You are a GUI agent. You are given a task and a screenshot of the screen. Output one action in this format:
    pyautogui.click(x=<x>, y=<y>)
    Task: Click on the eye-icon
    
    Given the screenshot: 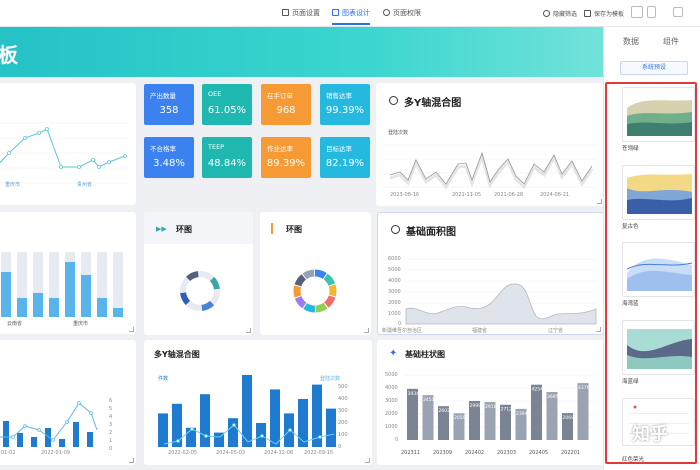 What is the action you would take?
    pyautogui.click(x=546, y=13)
    